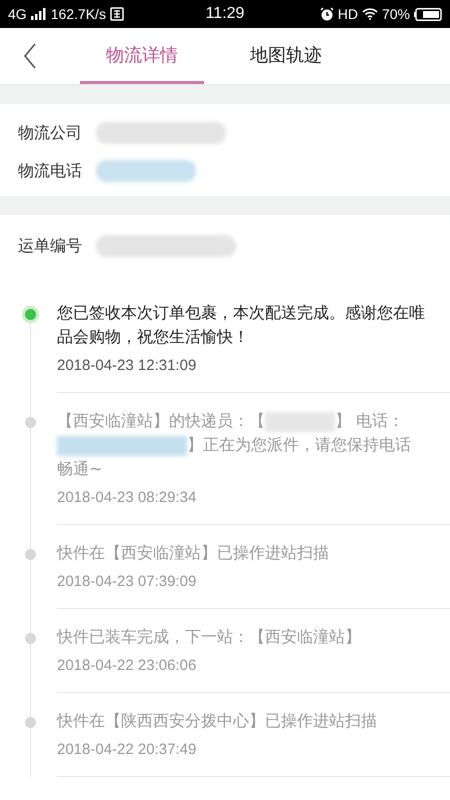 This screenshot has width=450, height=800. I want to click on alarm-icon, so click(327, 14).